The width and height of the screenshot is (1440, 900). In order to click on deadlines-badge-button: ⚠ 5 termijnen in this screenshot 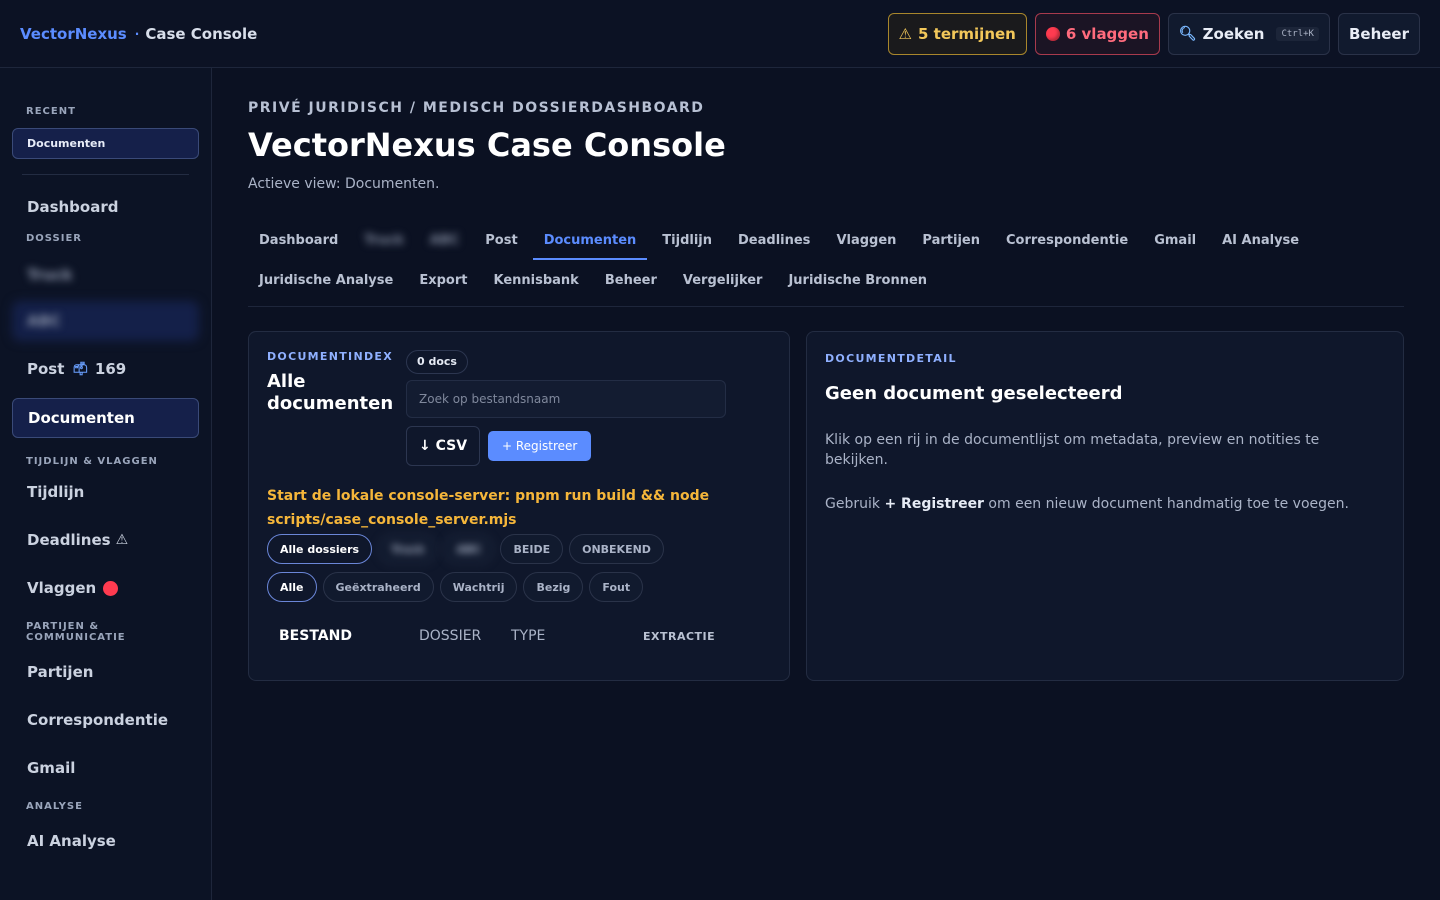, I will do `click(957, 33)`.